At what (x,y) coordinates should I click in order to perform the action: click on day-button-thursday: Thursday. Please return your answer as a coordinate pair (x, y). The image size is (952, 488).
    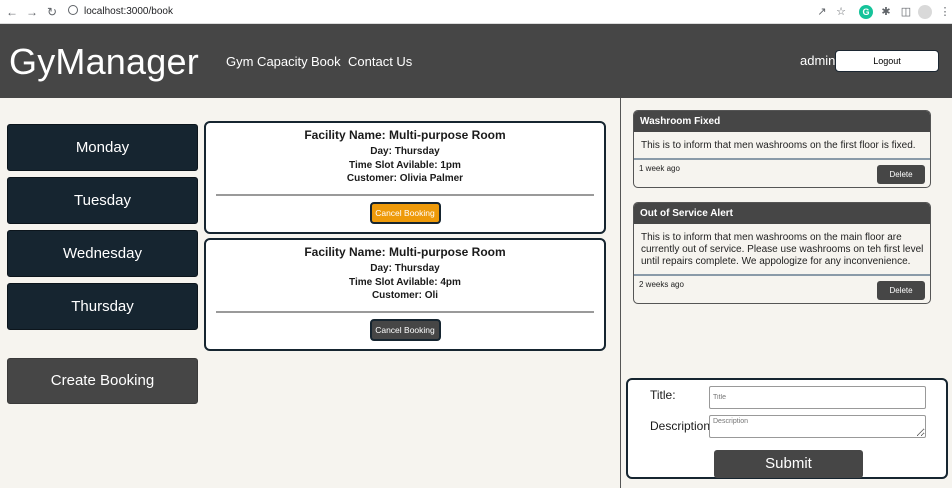
    Looking at the image, I should click on (102, 306).